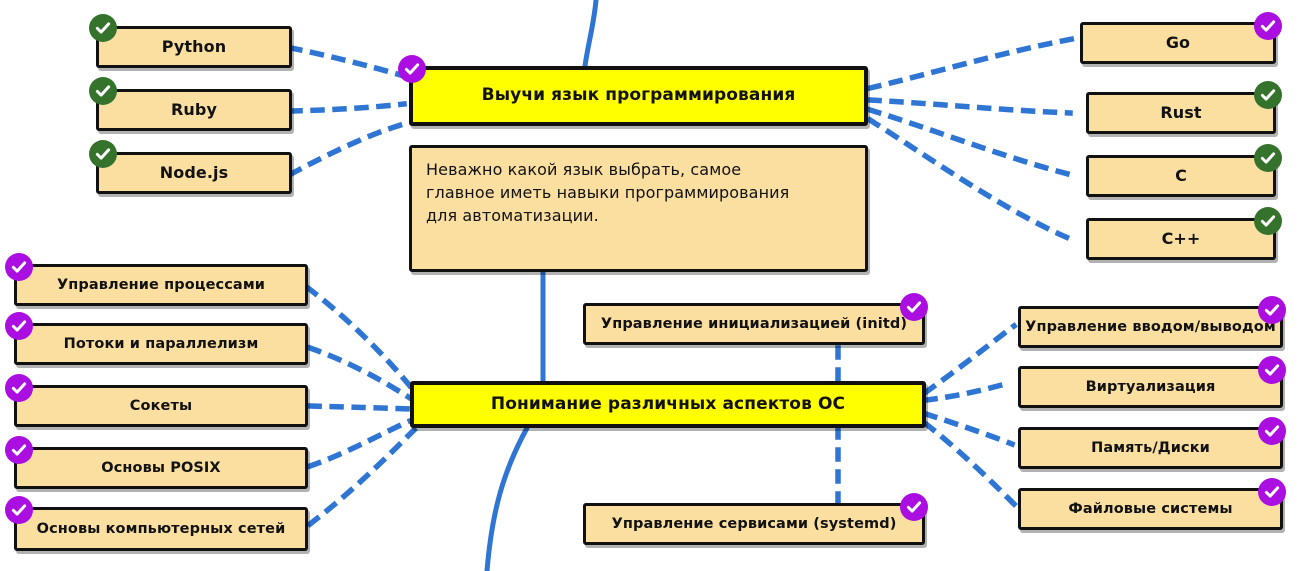  What do you see at coordinates (507, 498) in the screenshot?
I see `spine-bottom` at bounding box center [507, 498].